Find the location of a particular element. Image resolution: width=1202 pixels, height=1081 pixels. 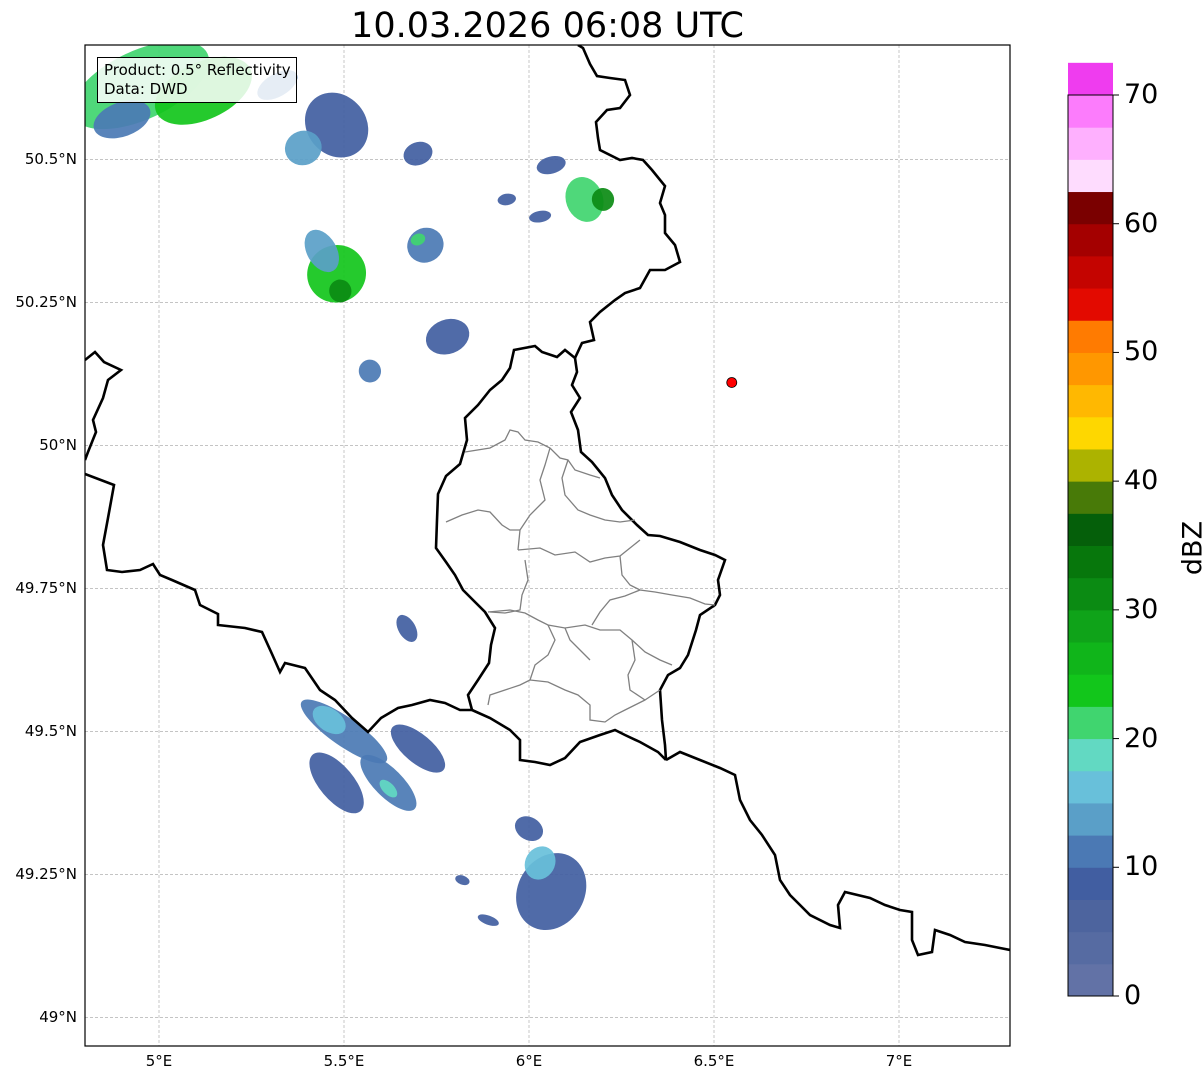

radar-site-marker is located at coordinates (732, 382).